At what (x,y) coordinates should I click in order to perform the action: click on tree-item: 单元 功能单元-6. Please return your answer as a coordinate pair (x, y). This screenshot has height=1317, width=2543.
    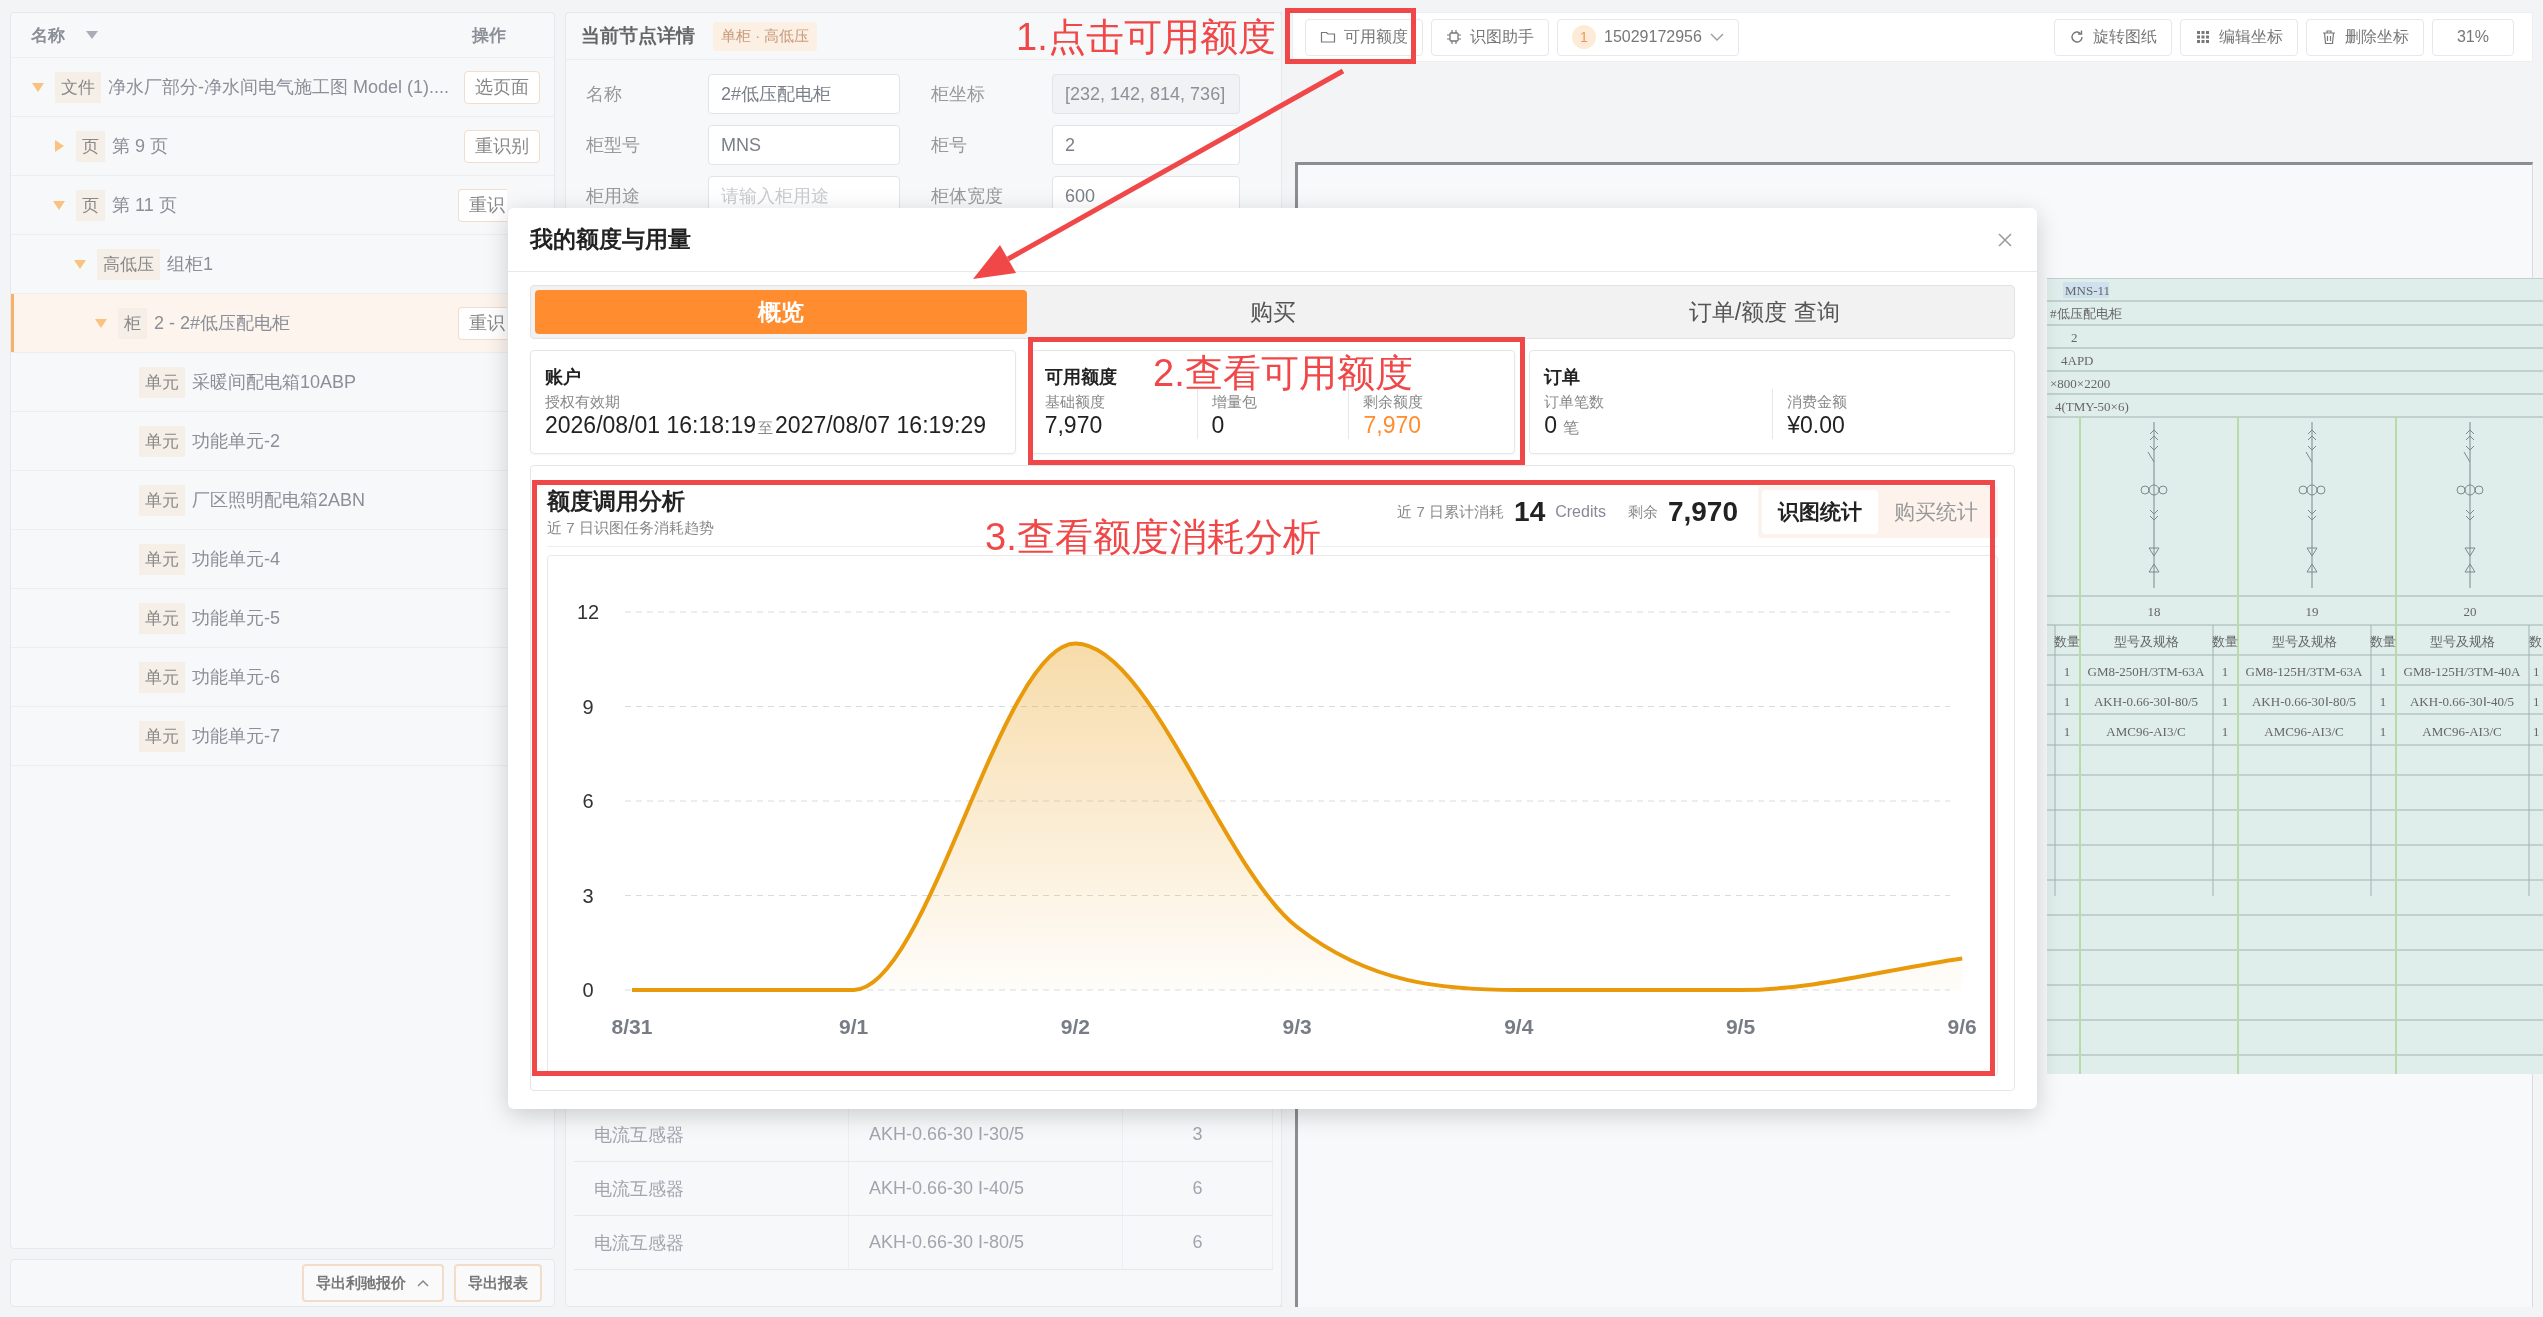
    Looking at the image, I should click on (259, 677).